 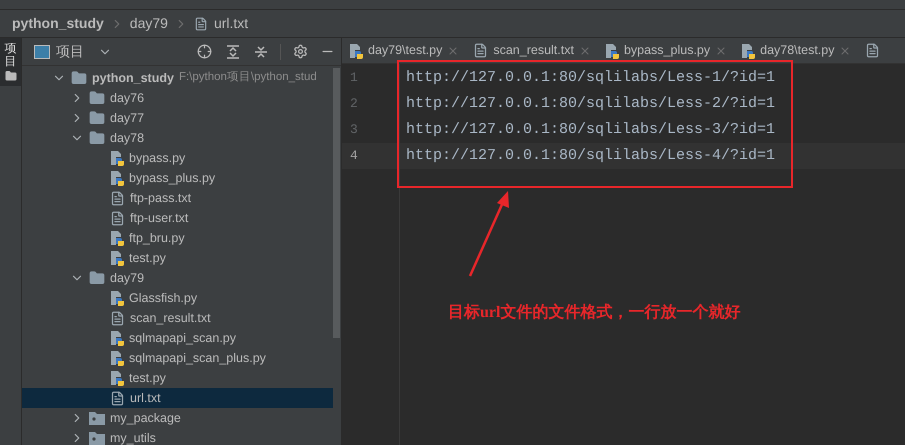 I want to click on scrollbar, so click(x=336, y=203).